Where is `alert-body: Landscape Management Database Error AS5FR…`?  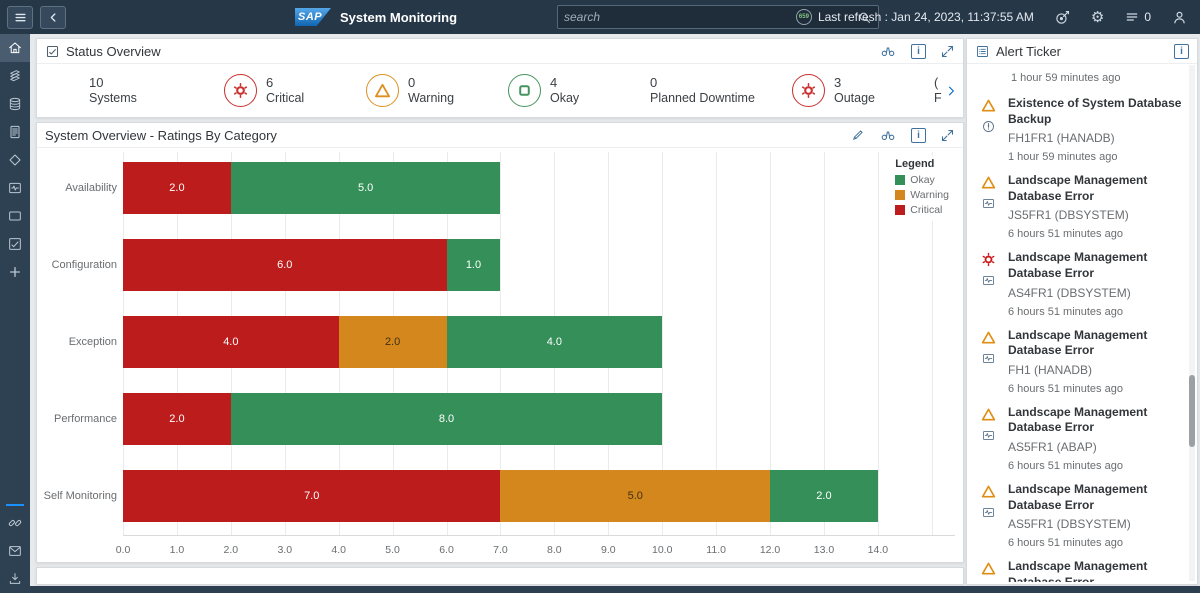
alert-body: Landscape Management Database Error AS5FR… is located at coordinates (1095, 438).